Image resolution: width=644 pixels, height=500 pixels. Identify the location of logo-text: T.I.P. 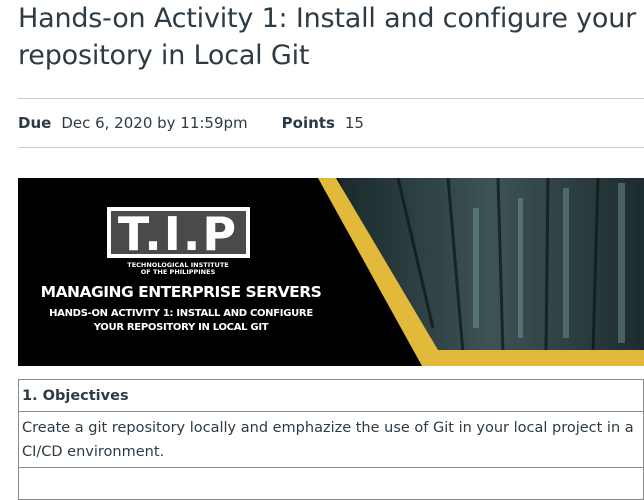
(178, 234).